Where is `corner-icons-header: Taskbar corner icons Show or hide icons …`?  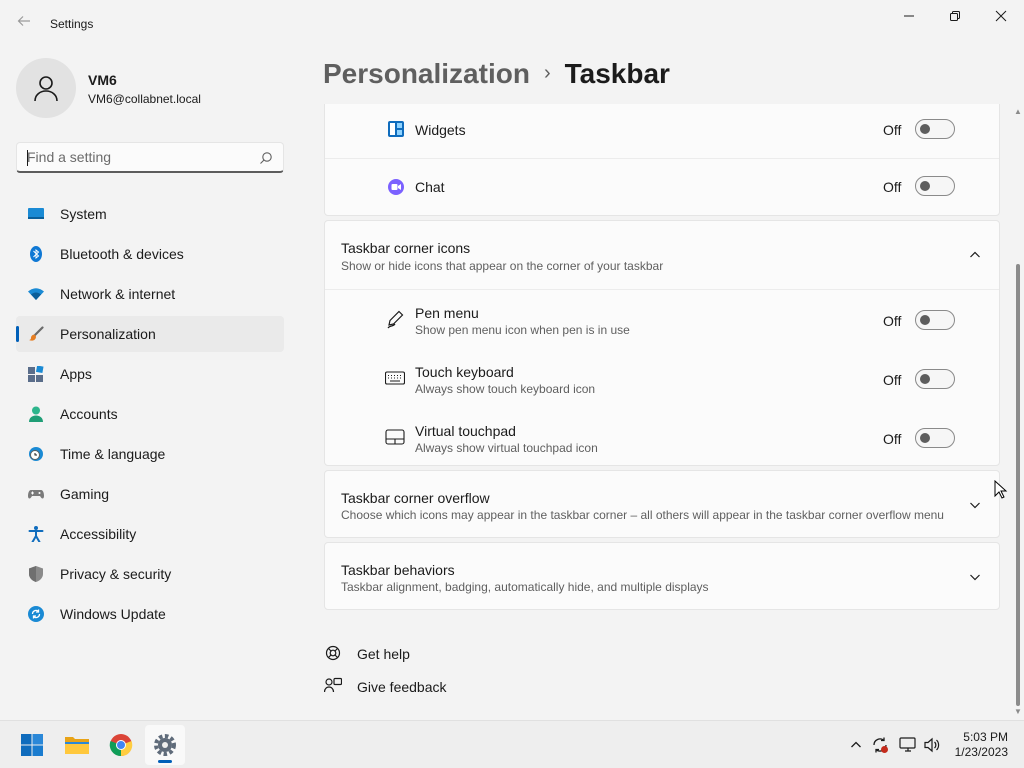 corner-icons-header: Taskbar corner icons Show or hide icons … is located at coordinates (662, 255).